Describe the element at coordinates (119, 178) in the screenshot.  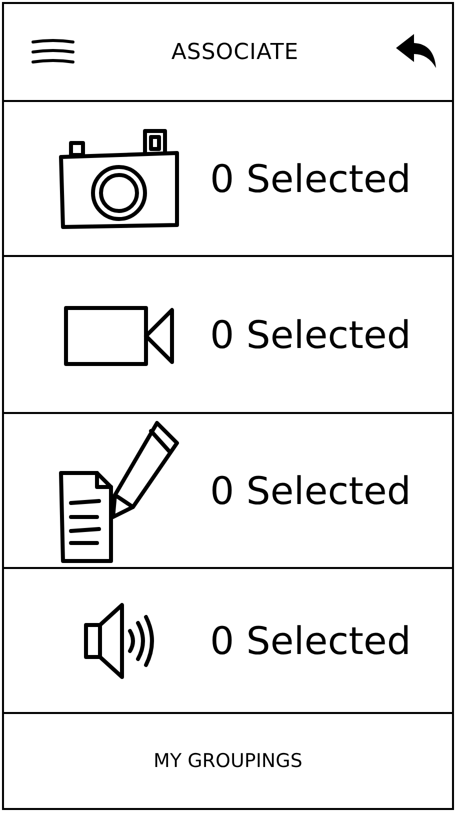
I see `camera-icon` at that location.